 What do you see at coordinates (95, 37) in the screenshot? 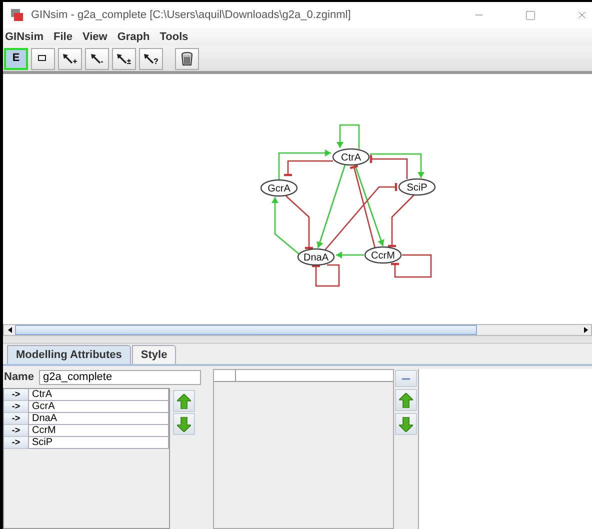
I see `menu-item: View` at bounding box center [95, 37].